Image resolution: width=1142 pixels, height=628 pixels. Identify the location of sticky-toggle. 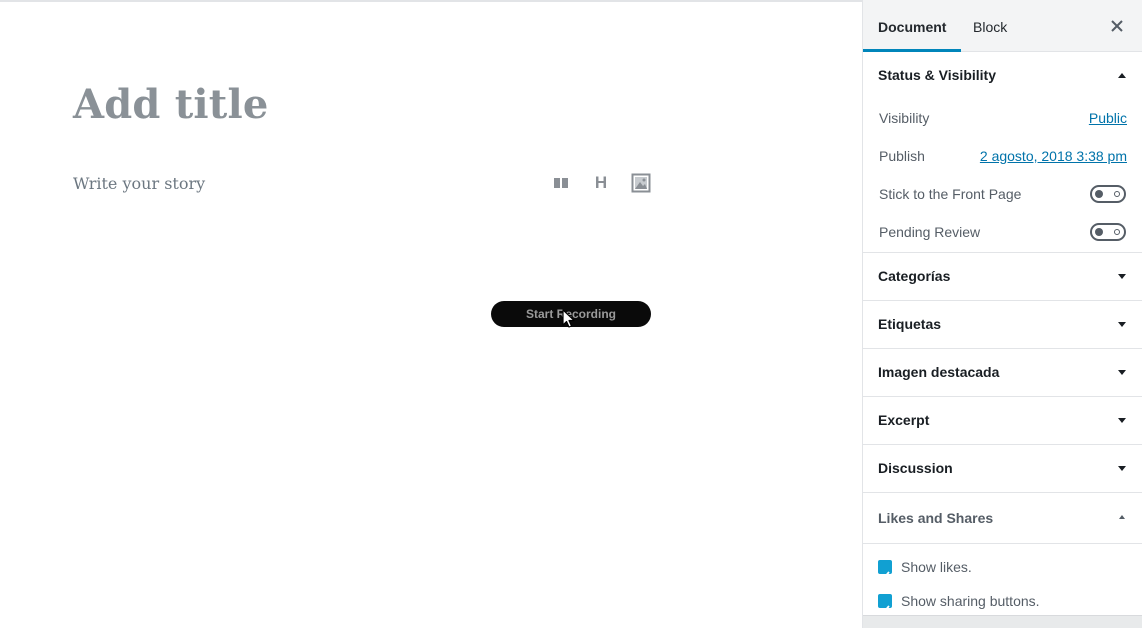
(1108, 194).